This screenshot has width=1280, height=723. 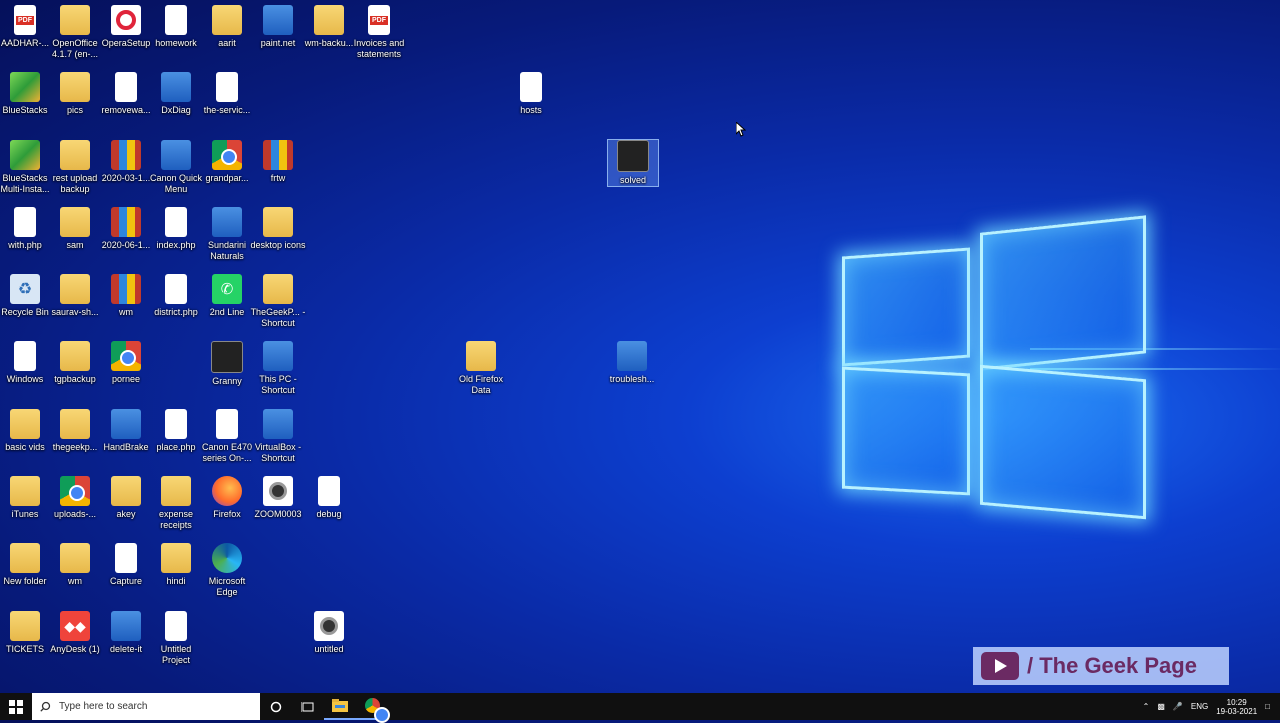 I want to click on cortana-button, so click(x=276, y=706).